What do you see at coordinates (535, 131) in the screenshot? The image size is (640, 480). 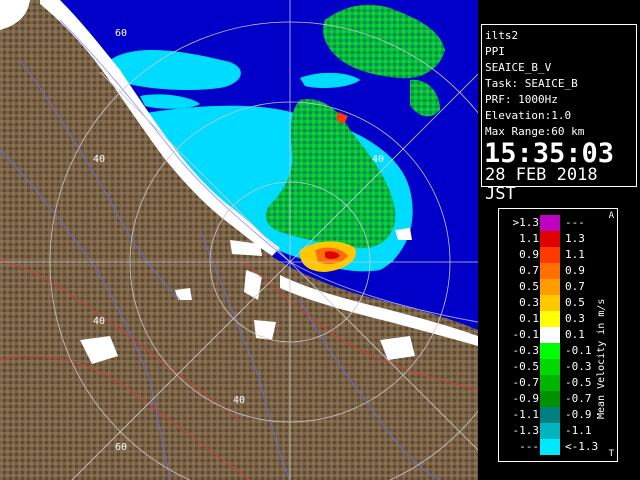 I see `max-range-value: Max Range:60 km` at bounding box center [535, 131].